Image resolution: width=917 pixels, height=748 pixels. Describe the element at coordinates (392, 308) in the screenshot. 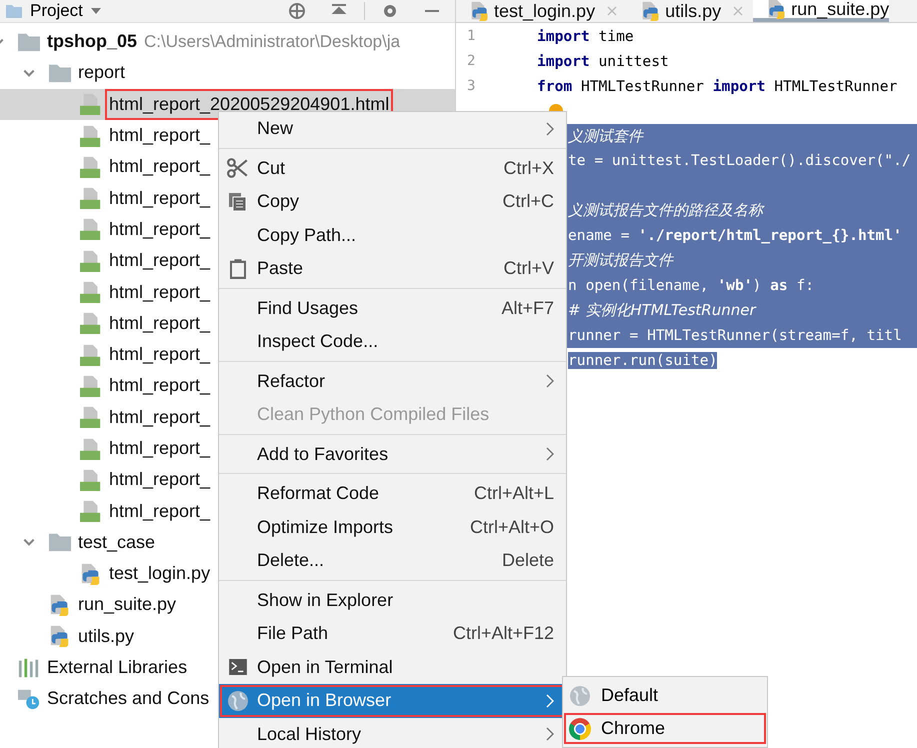

I see `menu-item: Find Usages Alt+F7` at that location.